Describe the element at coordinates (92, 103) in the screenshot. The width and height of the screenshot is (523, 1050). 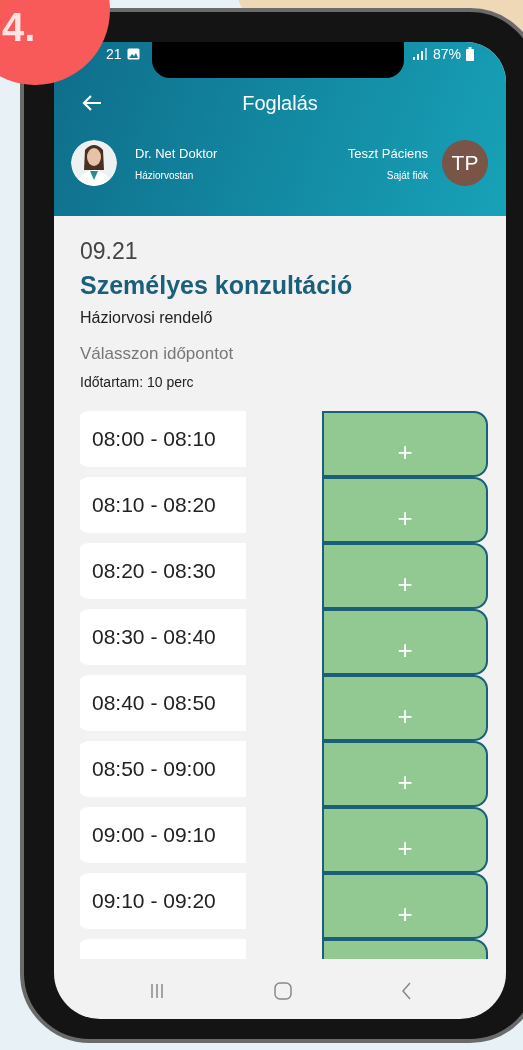
I see `back-arrow-icon` at that location.